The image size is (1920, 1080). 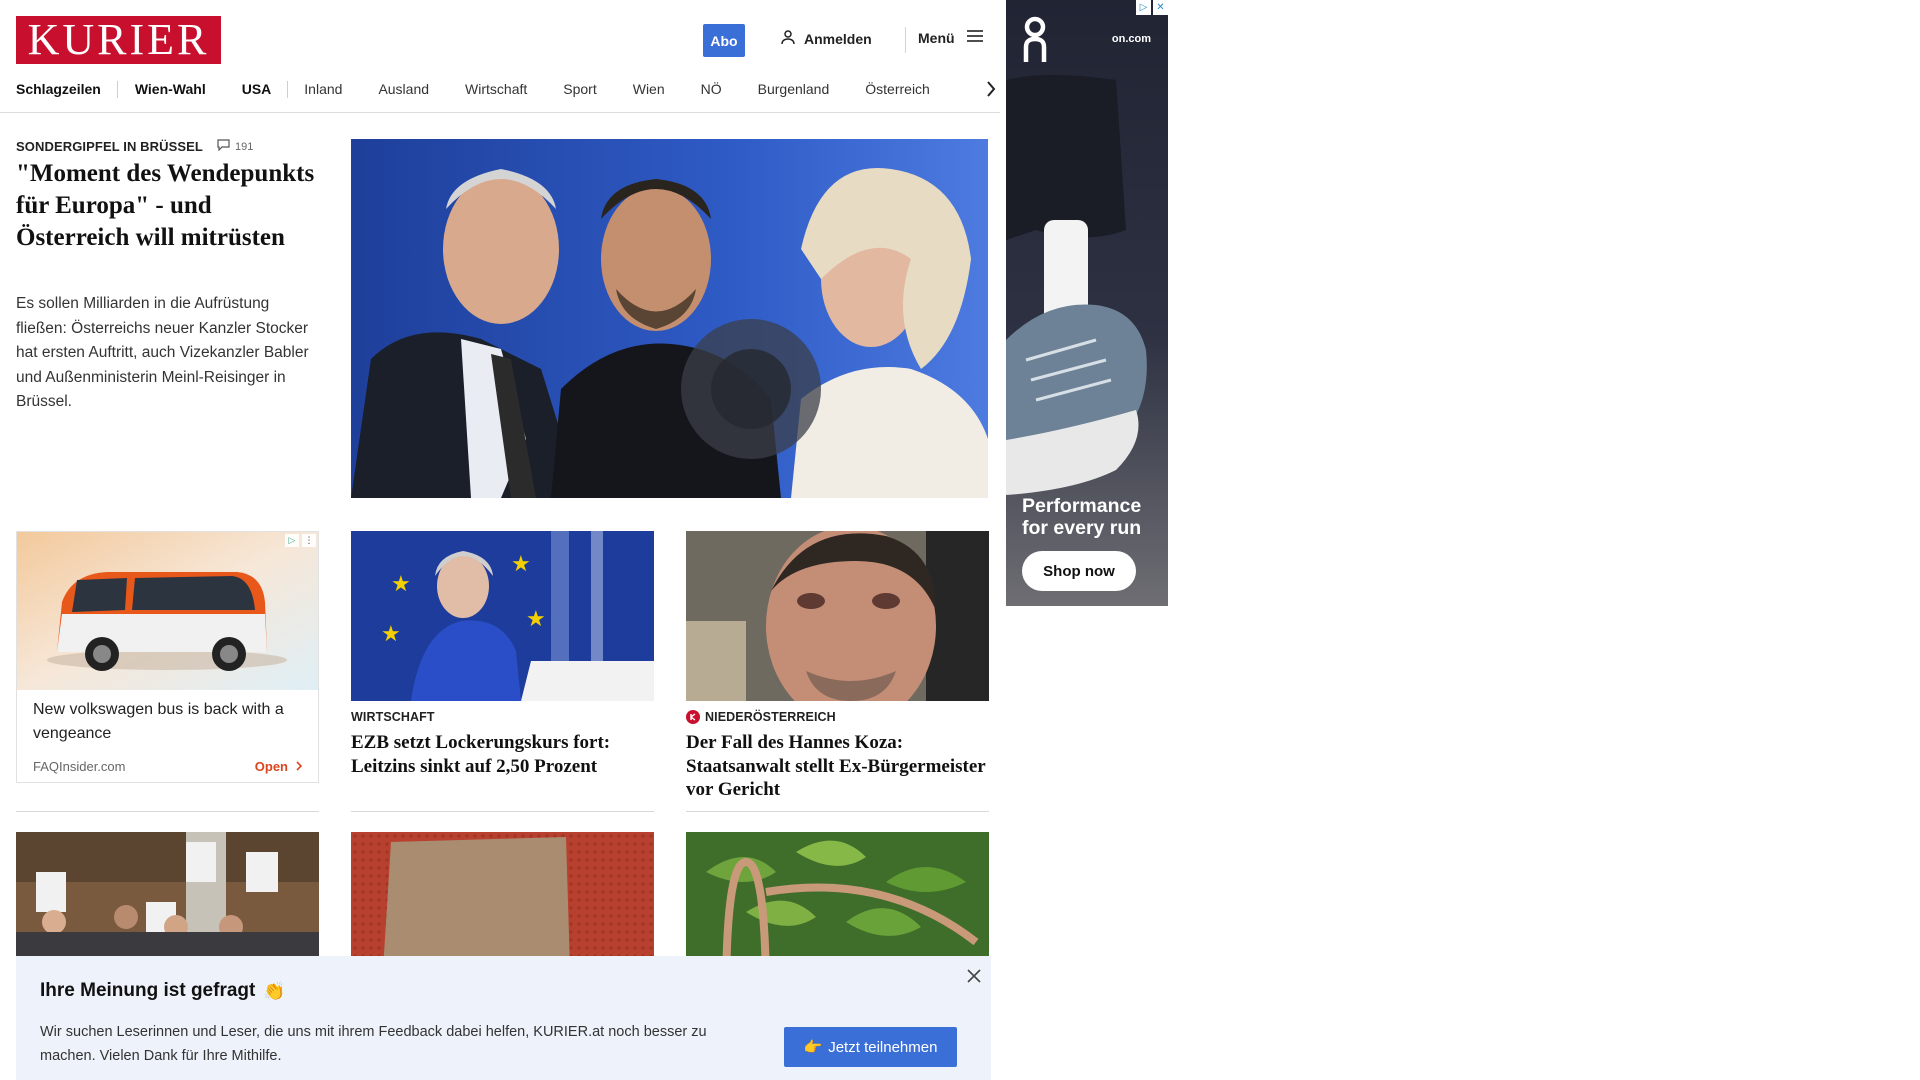 I want to click on nav-item-burgenland: Burgenland, so click(x=794, y=89).